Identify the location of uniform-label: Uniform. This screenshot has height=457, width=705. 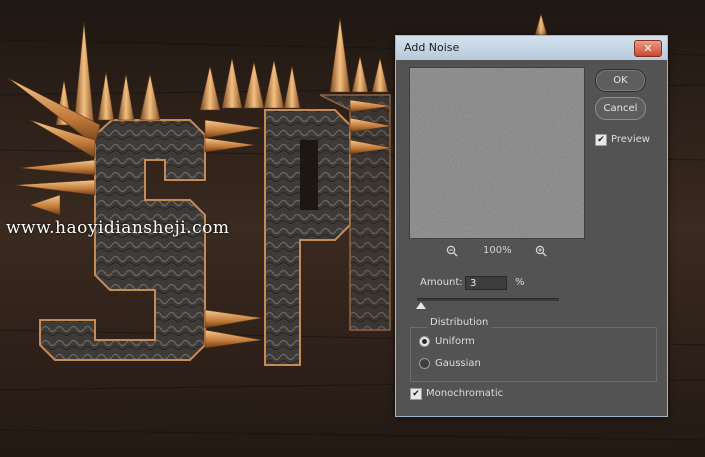
(455, 341).